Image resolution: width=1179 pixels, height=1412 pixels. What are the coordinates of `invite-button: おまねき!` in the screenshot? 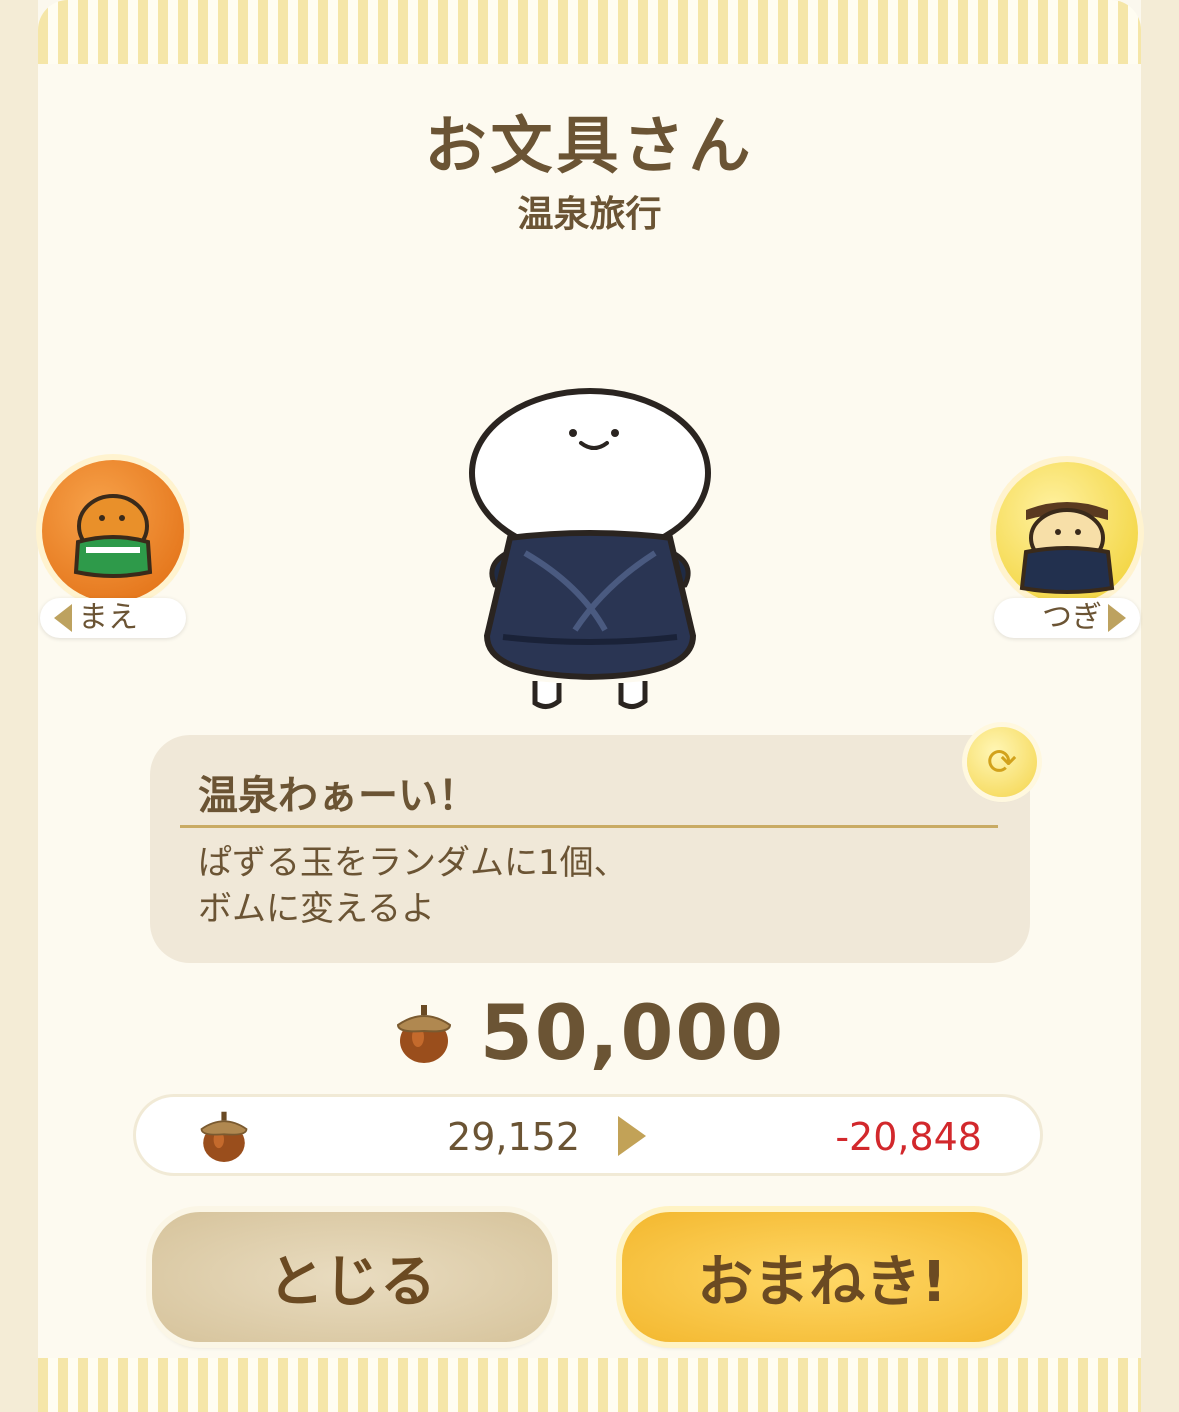 It's located at (822, 1277).